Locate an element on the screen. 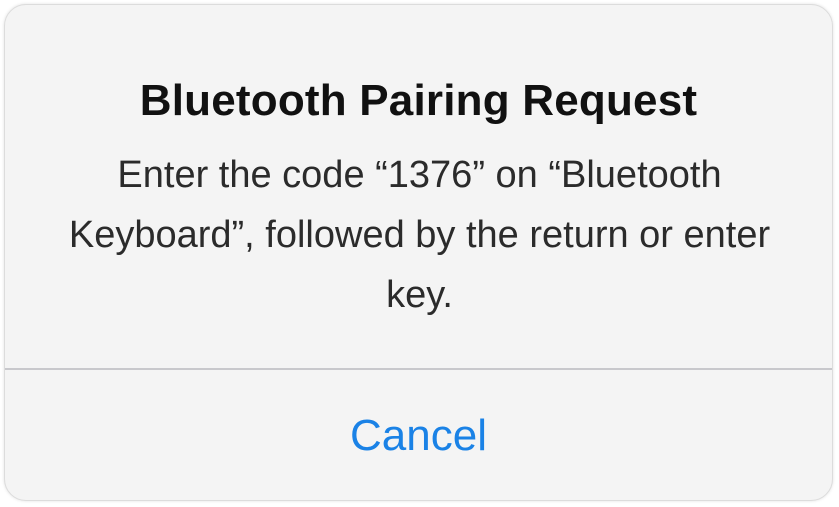 The image size is (839, 507). cancel-button-label: Cancel is located at coordinates (418, 435).